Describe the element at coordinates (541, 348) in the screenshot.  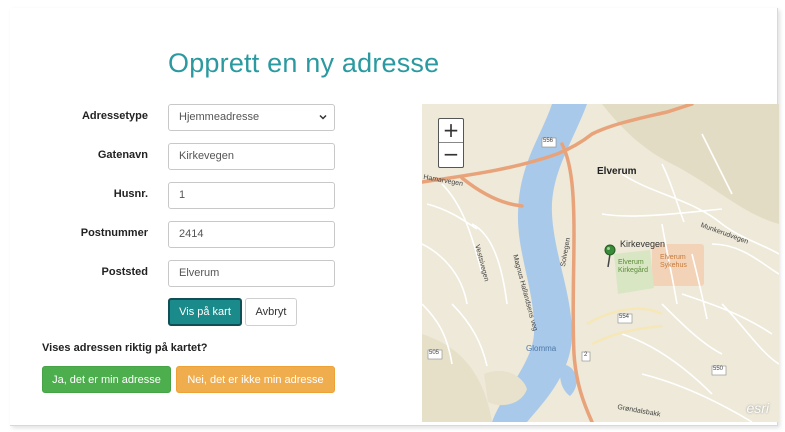
I see `map-label-river: Glomma` at that location.